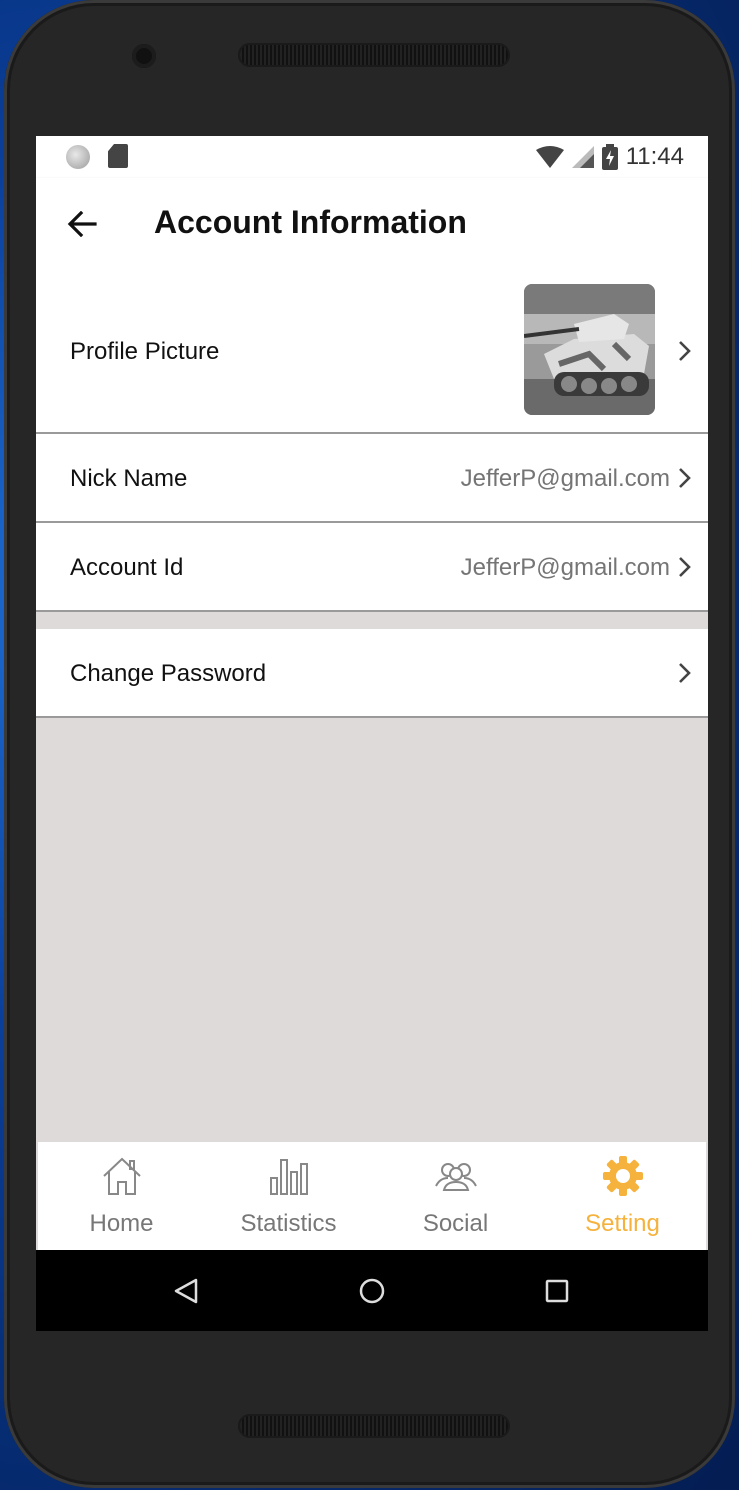 The height and width of the screenshot is (1490, 739). I want to click on account-id-label: Account Id, so click(127, 567).